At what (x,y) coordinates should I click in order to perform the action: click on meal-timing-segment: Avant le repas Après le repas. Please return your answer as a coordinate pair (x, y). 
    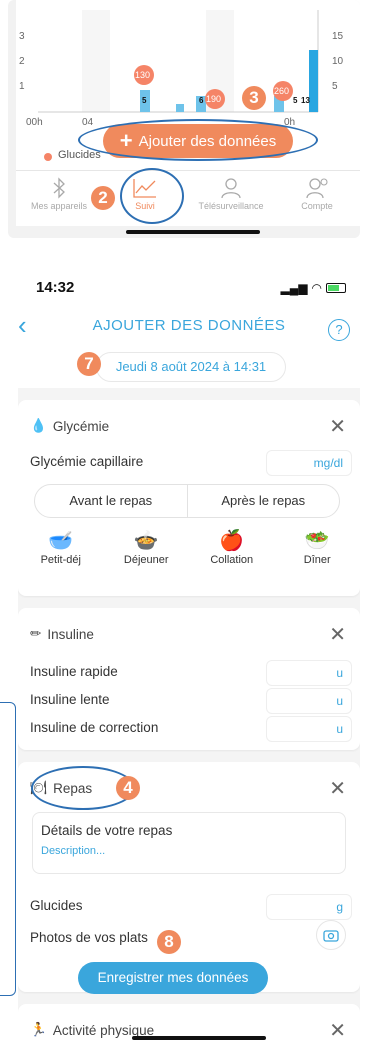
    Looking at the image, I should click on (187, 501).